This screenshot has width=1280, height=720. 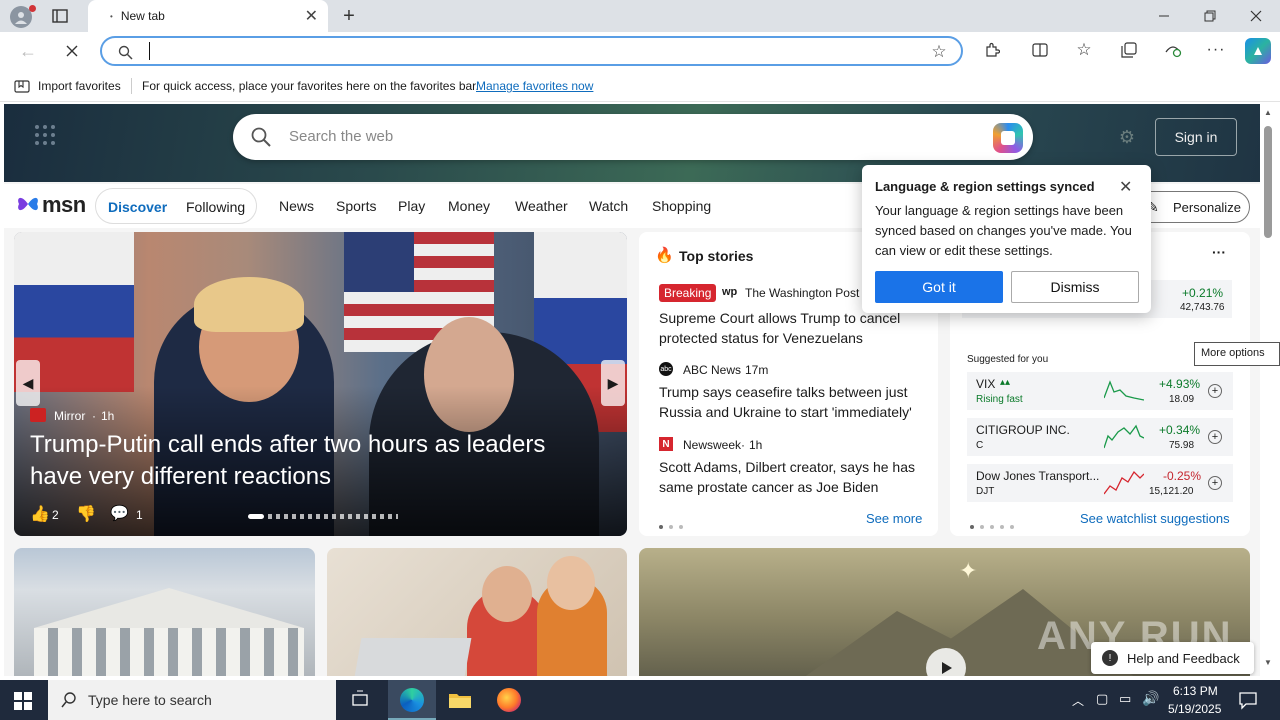 What do you see at coordinates (1182, 399) in the screenshot?
I see `stock-value: 18.09` at bounding box center [1182, 399].